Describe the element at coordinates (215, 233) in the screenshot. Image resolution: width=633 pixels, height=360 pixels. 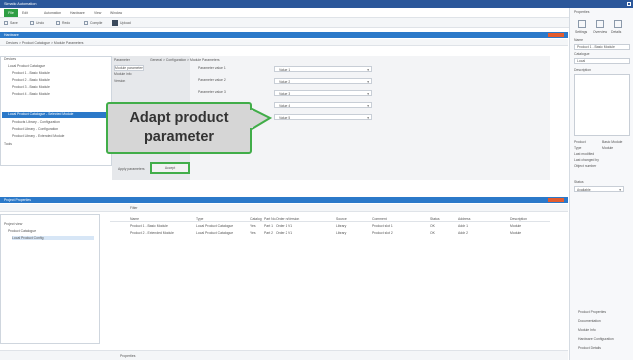
I see `cell-type: Local Product Catalogue` at that location.